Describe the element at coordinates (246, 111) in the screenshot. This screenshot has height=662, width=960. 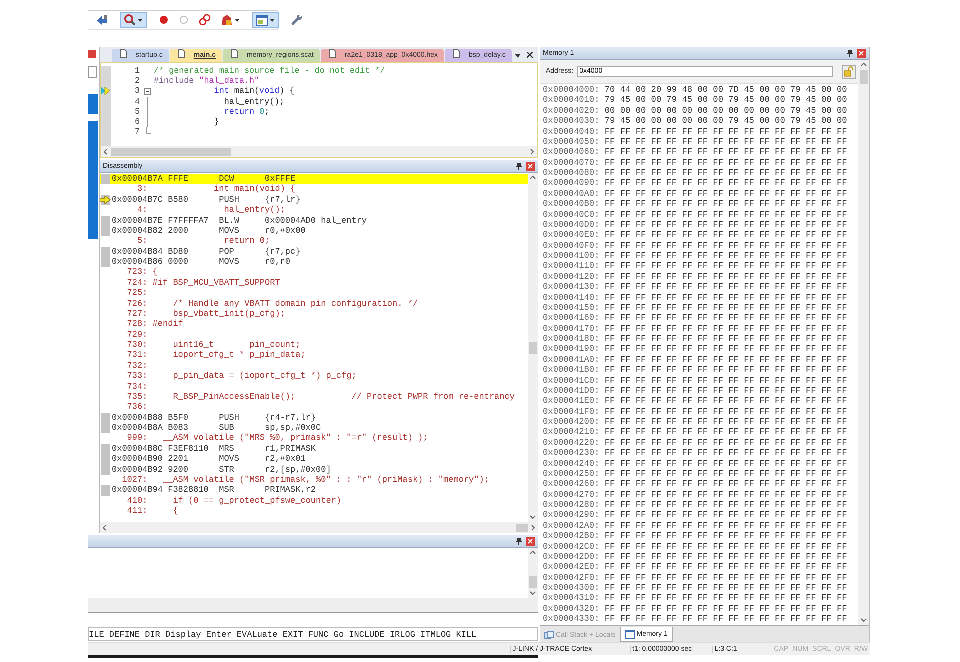
I see `code-line: return 0;` at that location.